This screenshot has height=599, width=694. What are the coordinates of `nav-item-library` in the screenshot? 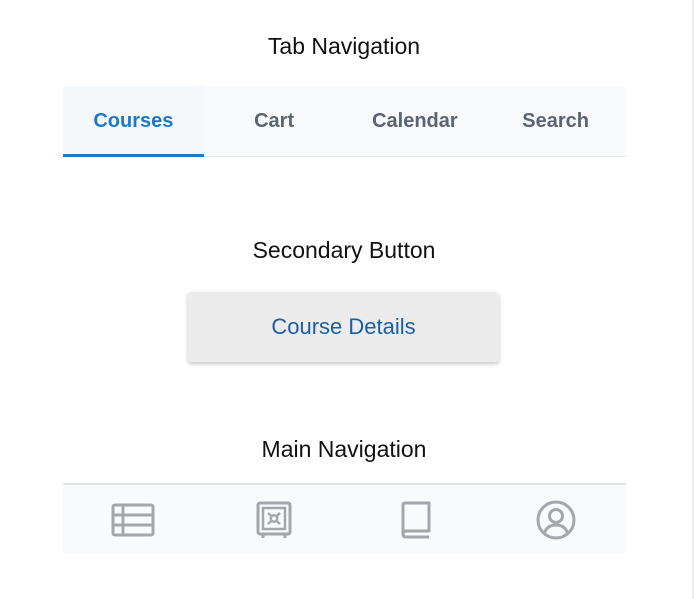 It's located at (415, 519).